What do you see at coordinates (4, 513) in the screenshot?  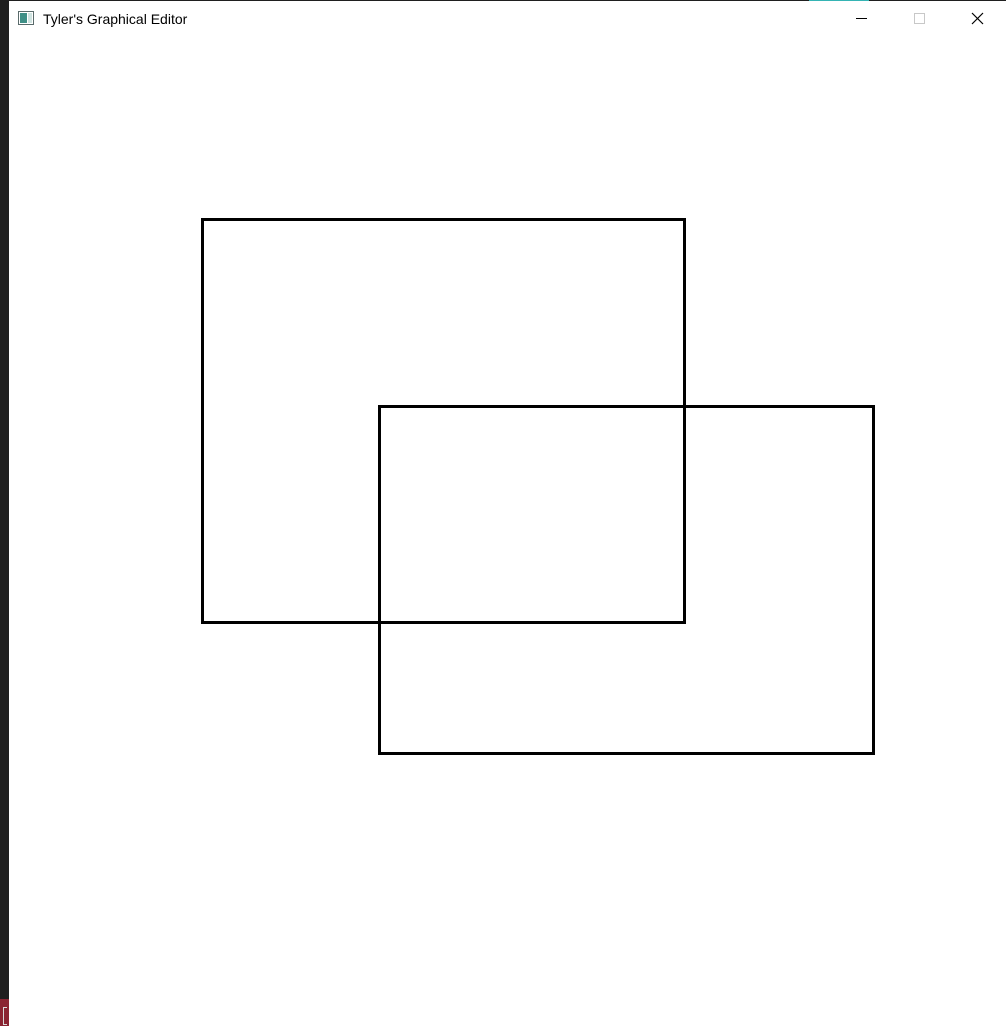 I see `background-window-strip` at bounding box center [4, 513].